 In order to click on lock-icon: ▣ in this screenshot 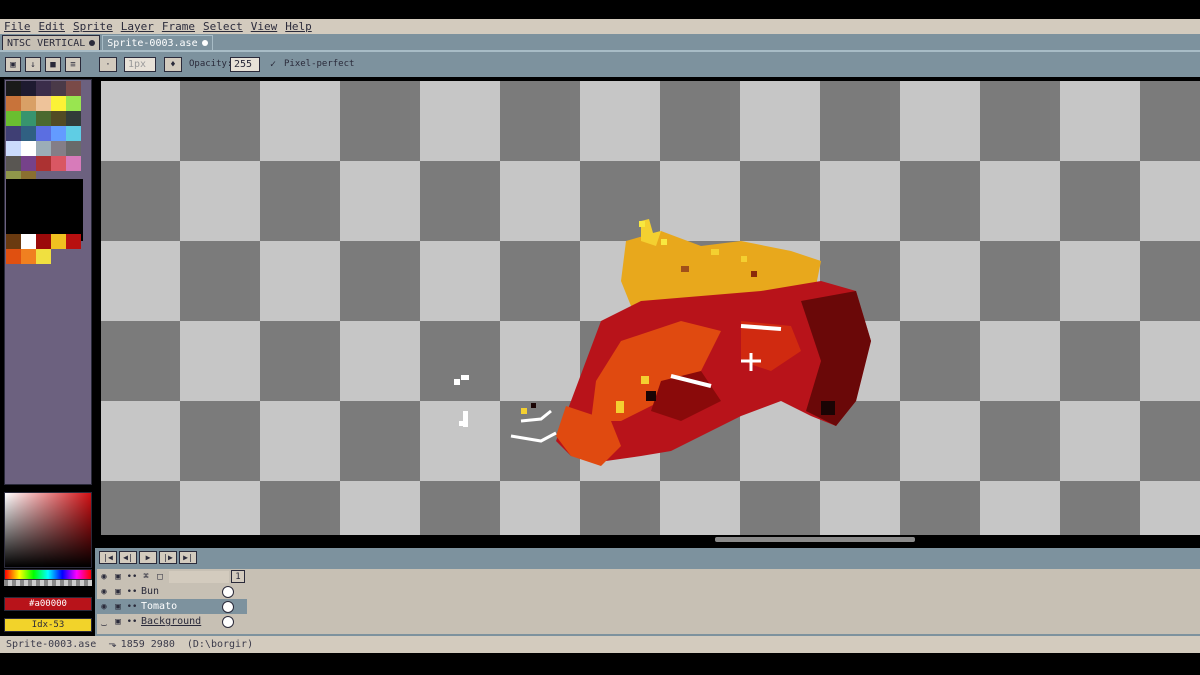, I will do `click(13, 64)`.